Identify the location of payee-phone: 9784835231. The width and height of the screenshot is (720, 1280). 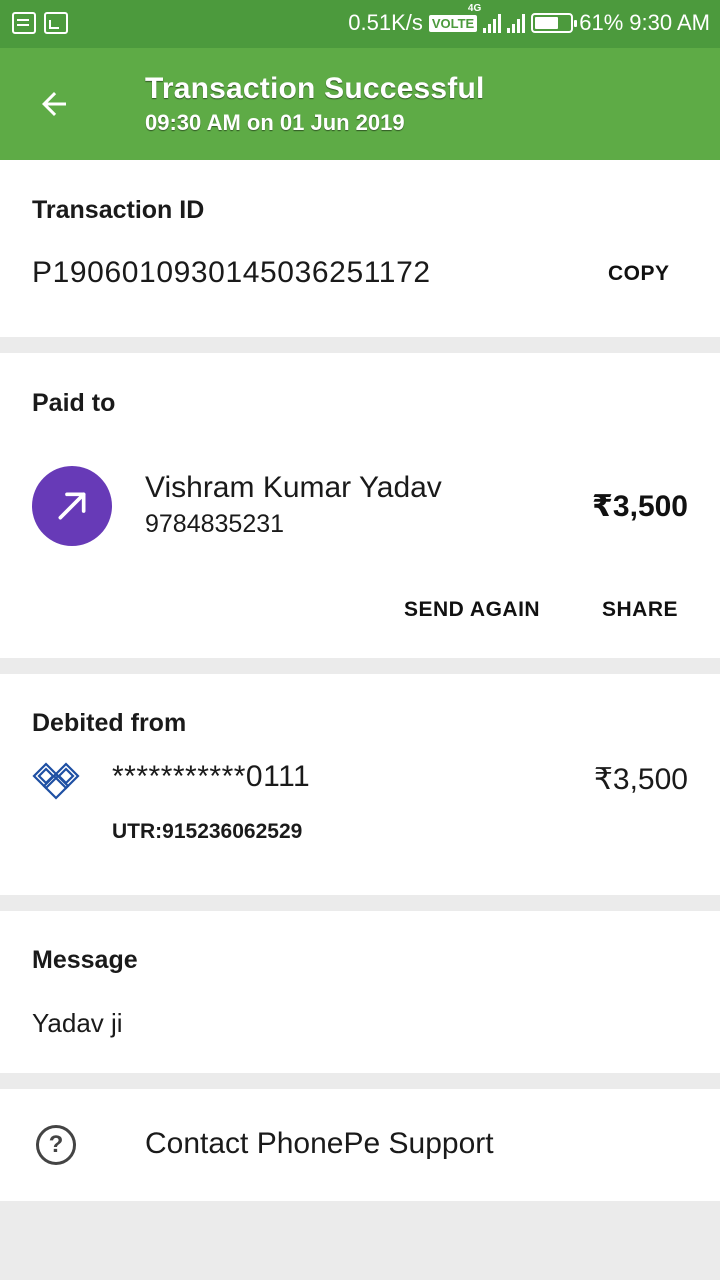
(215, 524).